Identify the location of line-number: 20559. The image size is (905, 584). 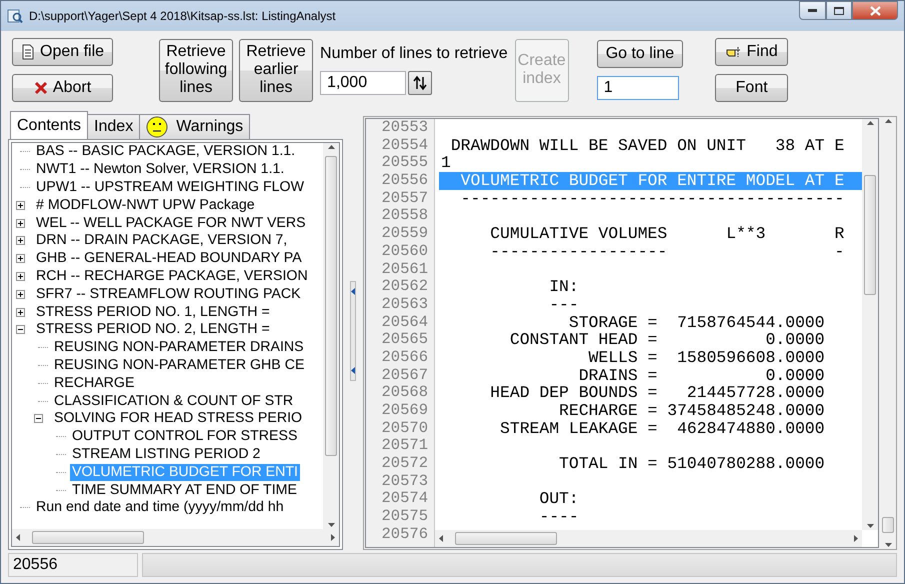
(404, 234).